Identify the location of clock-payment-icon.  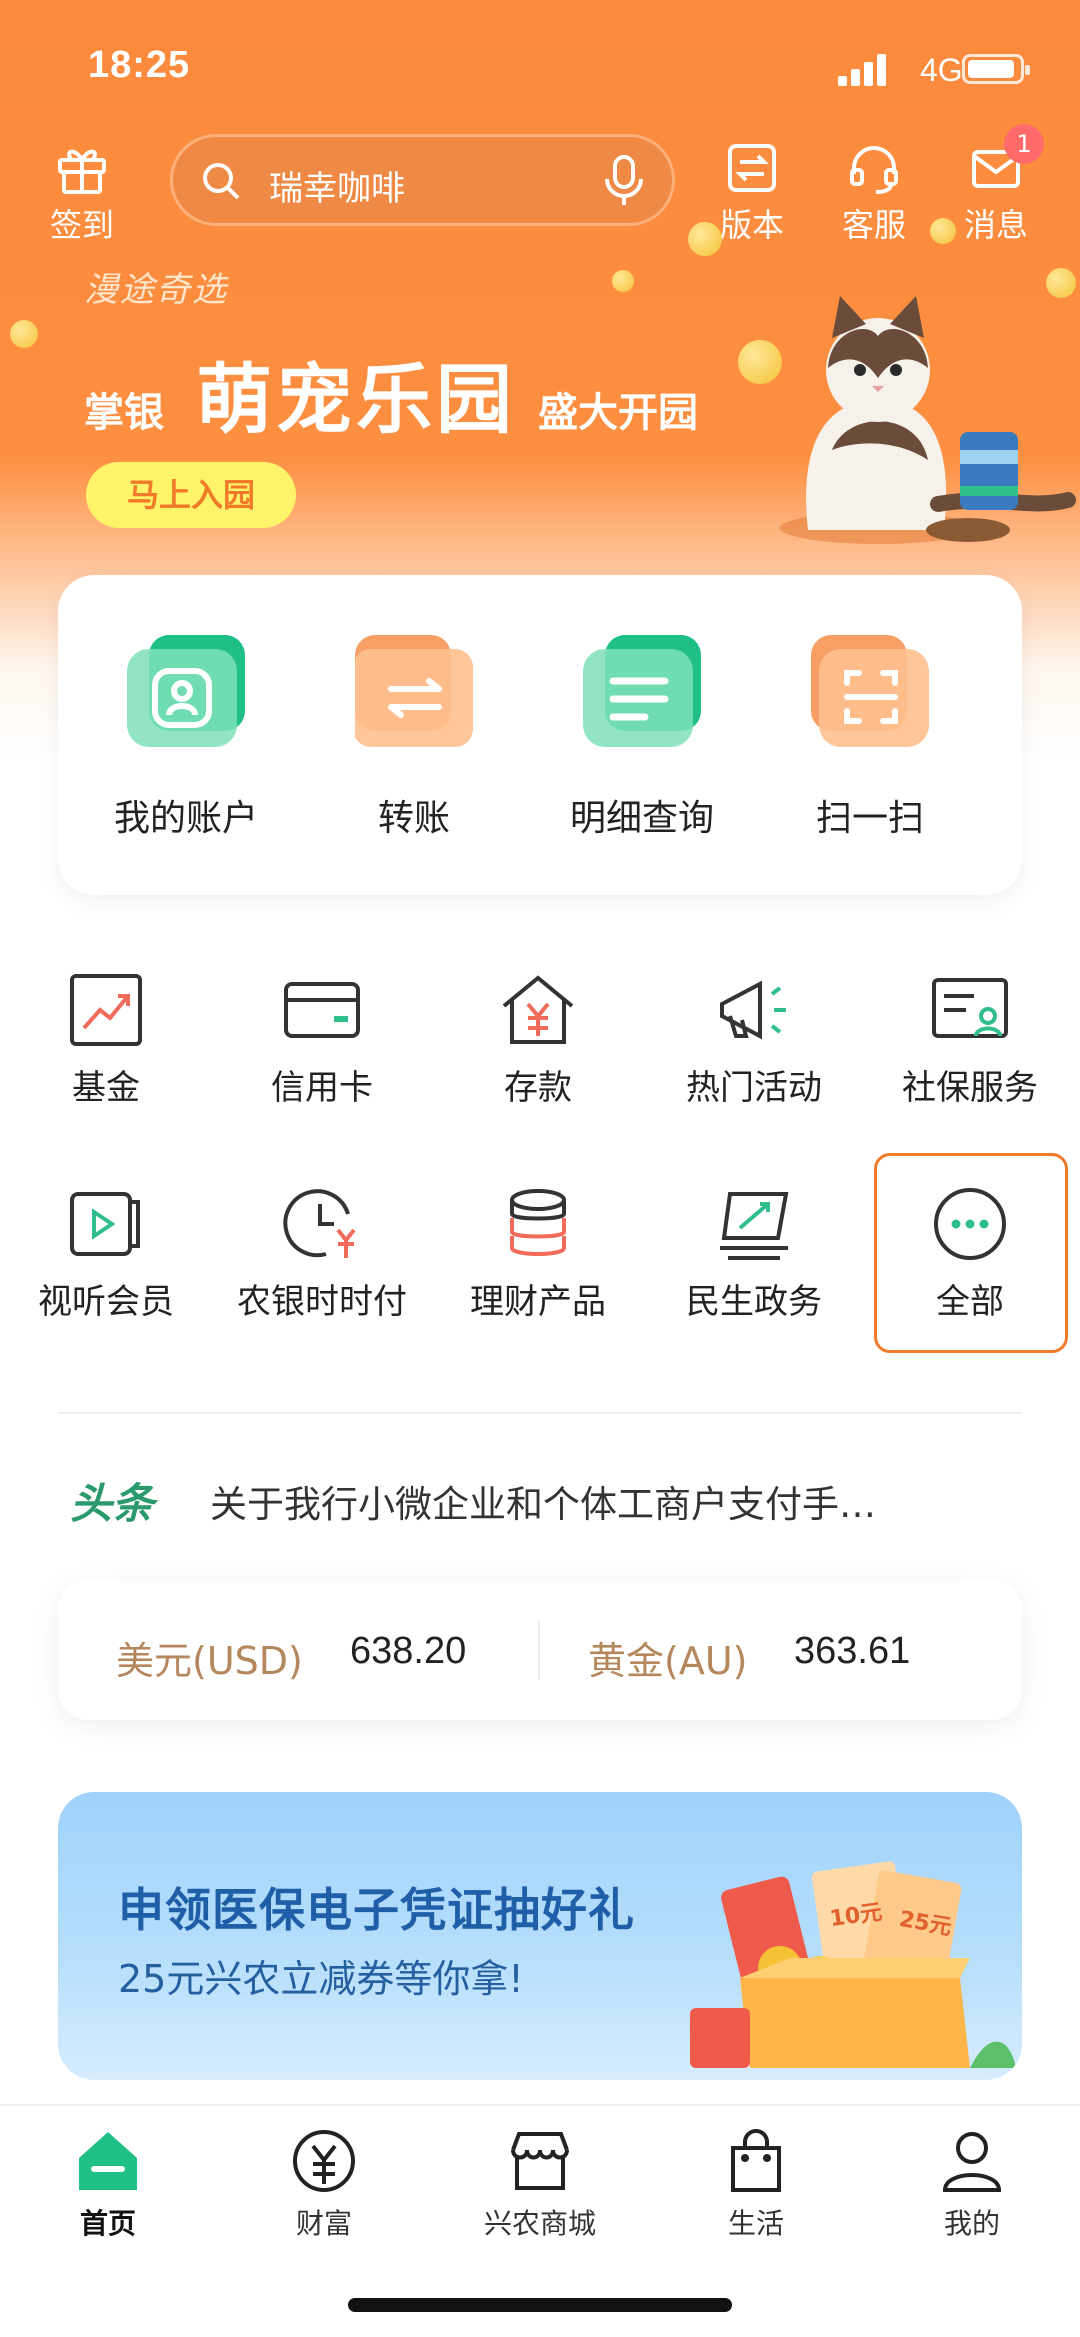
(319, 1223).